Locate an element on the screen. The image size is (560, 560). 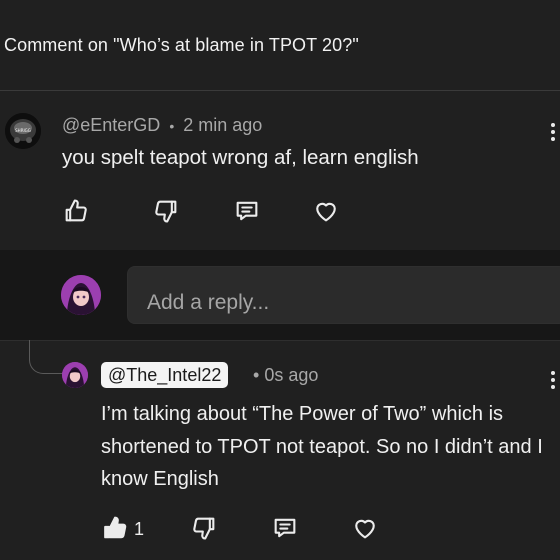
avatar: SHRIGG is located at coordinates (23, 131).